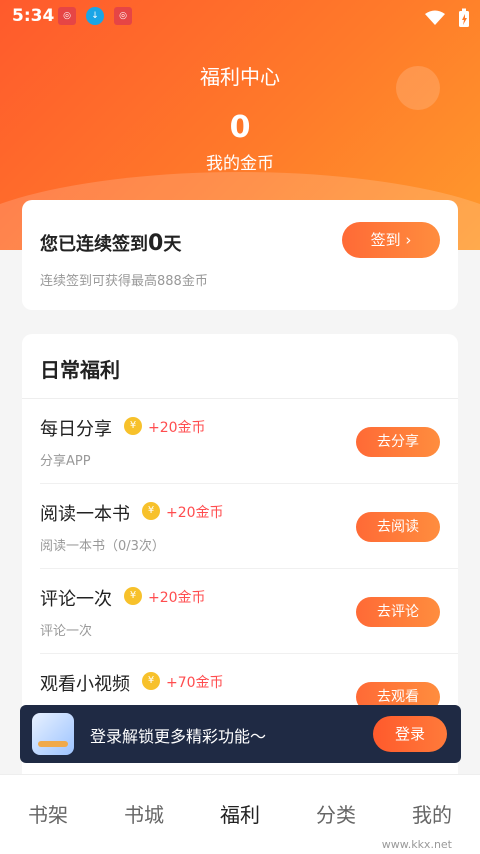 The width and height of the screenshot is (480, 854). I want to click on task-row: 评论一次 ¥ +20金币 评论一次 去评论, so click(240, 611).